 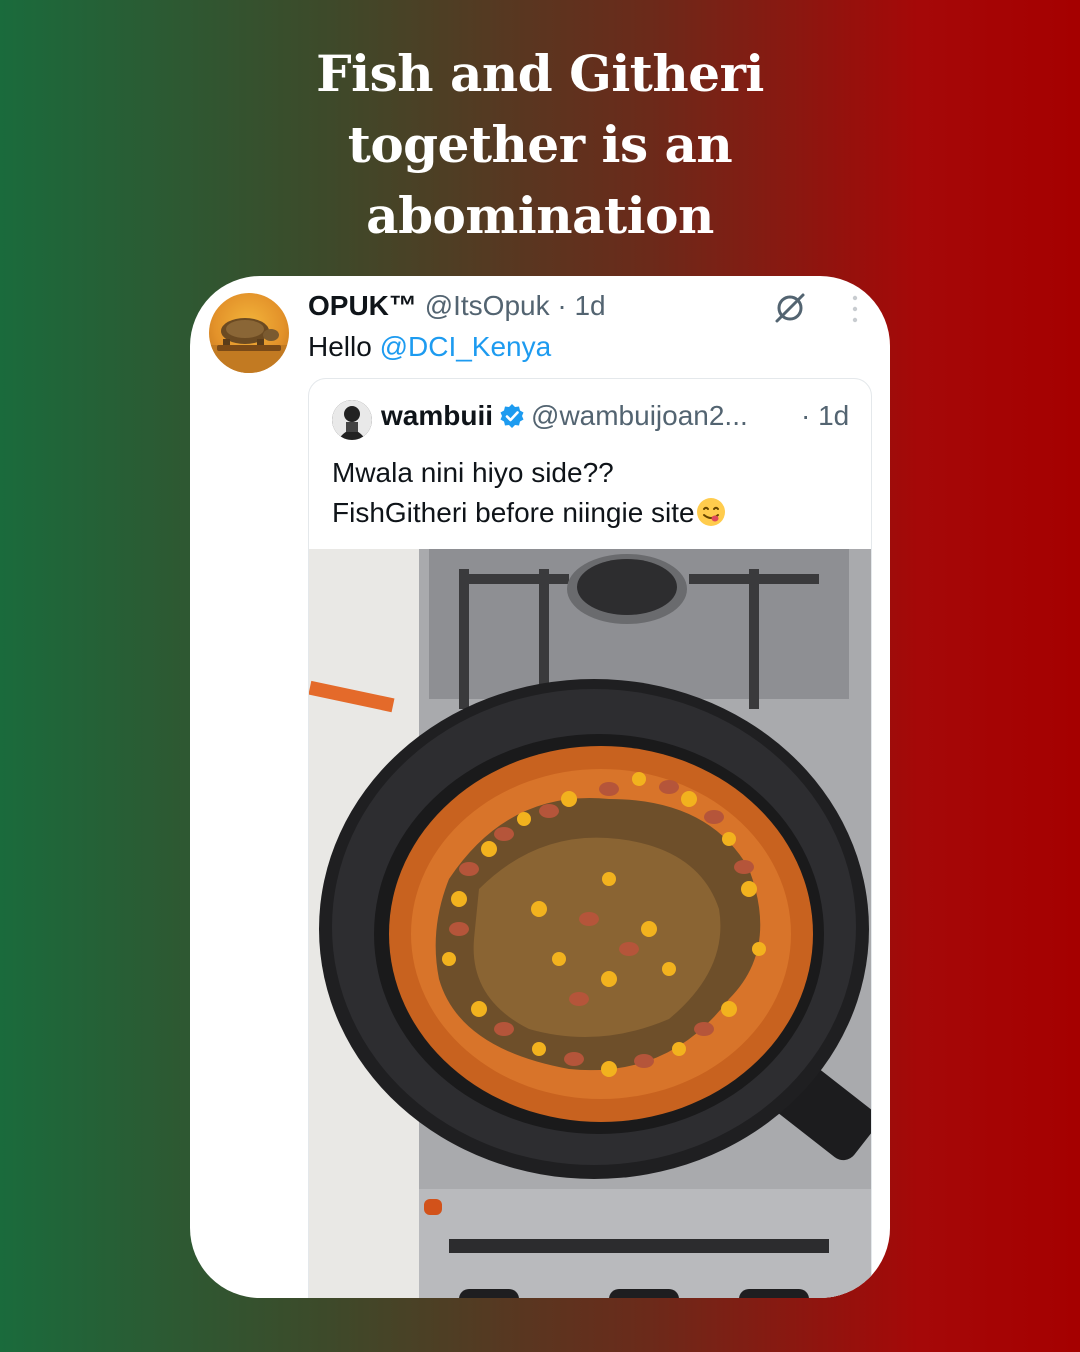 I want to click on headline-line-2: together is an, so click(x=540, y=144).